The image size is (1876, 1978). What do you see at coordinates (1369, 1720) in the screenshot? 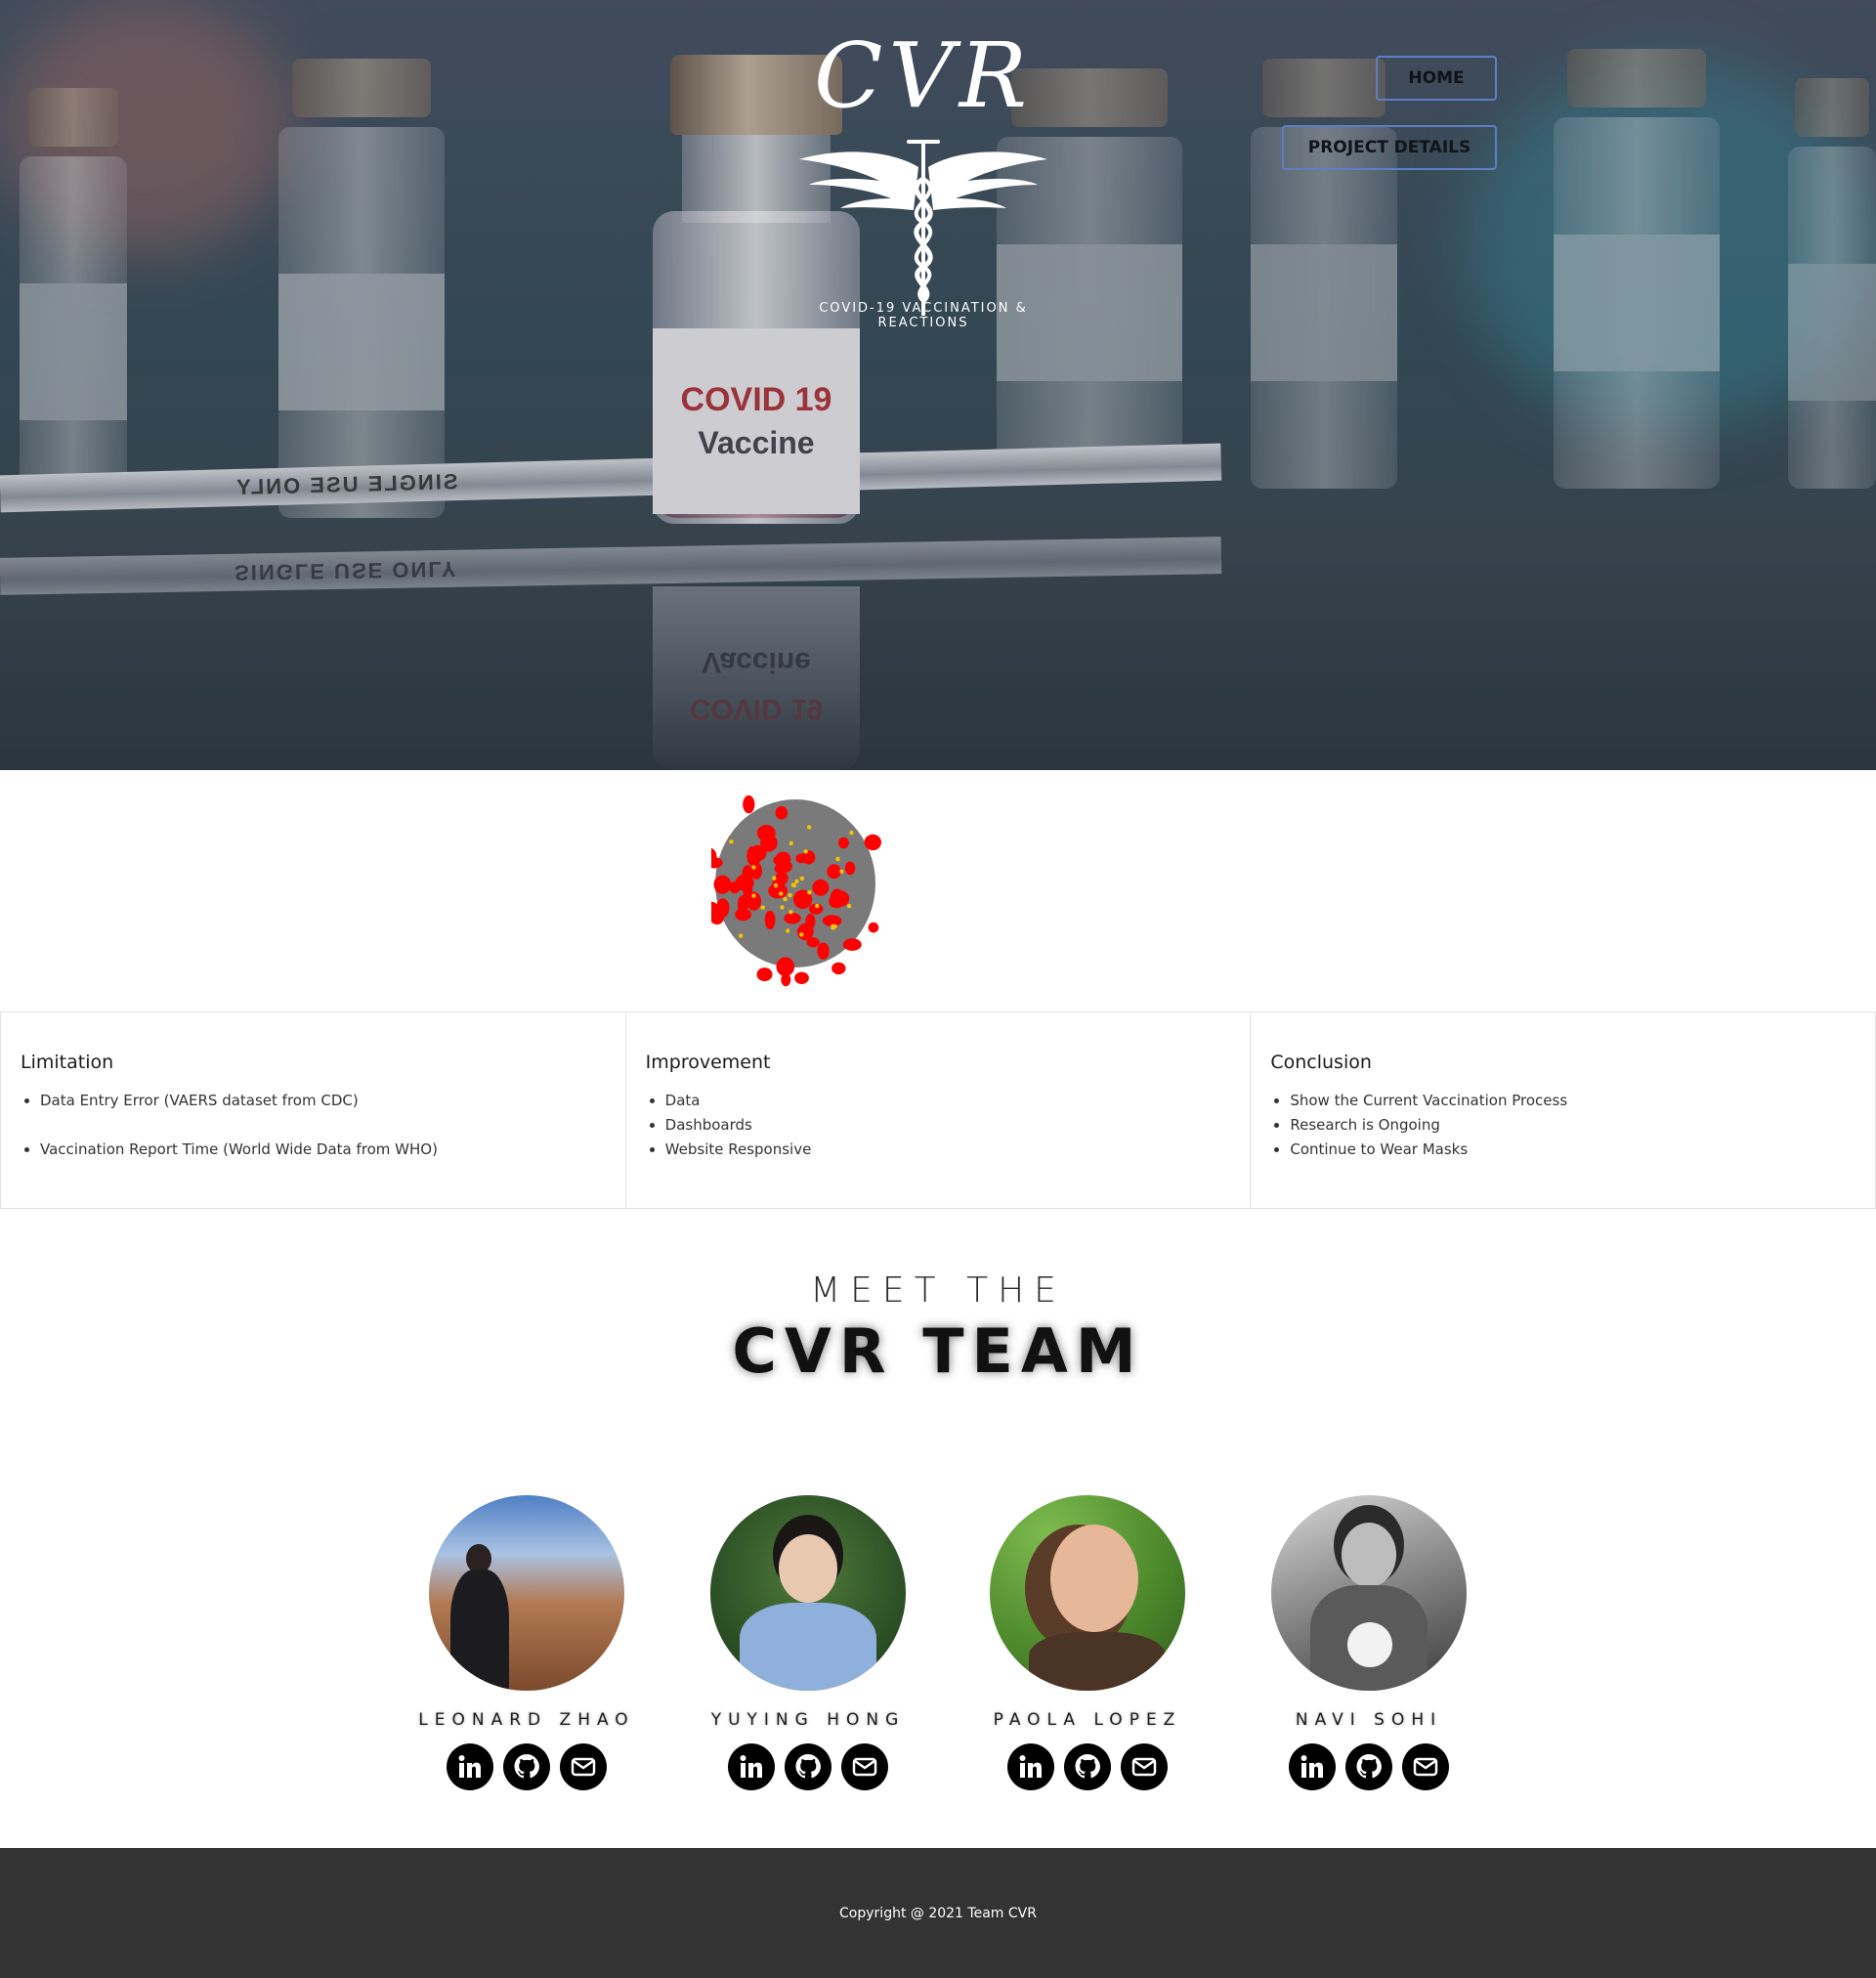
I see `member-name: NAVI SOHI` at bounding box center [1369, 1720].